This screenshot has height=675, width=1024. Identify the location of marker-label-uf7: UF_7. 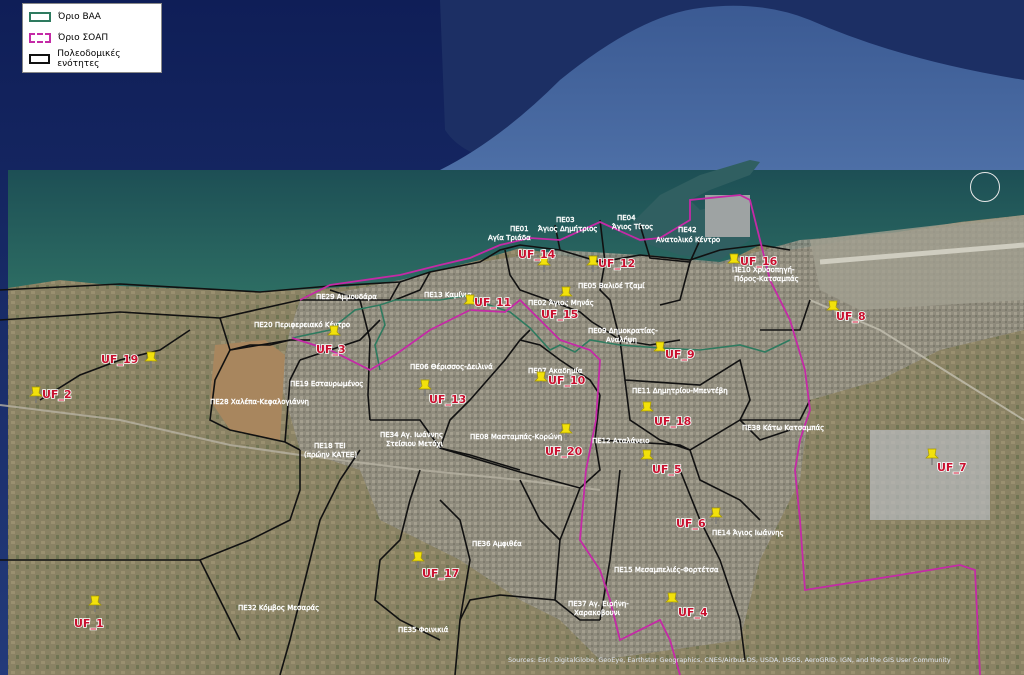
(952, 467).